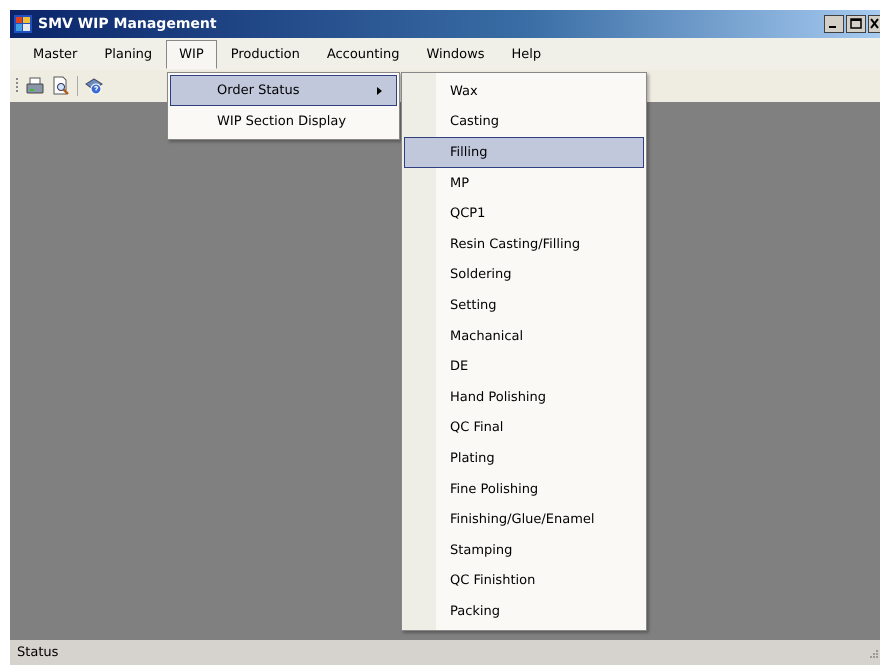 The width and height of the screenshot is (880, 665). Describe the element at coordinates (265, 54) in the screenshot. I see `menu-item: Production` at that location.